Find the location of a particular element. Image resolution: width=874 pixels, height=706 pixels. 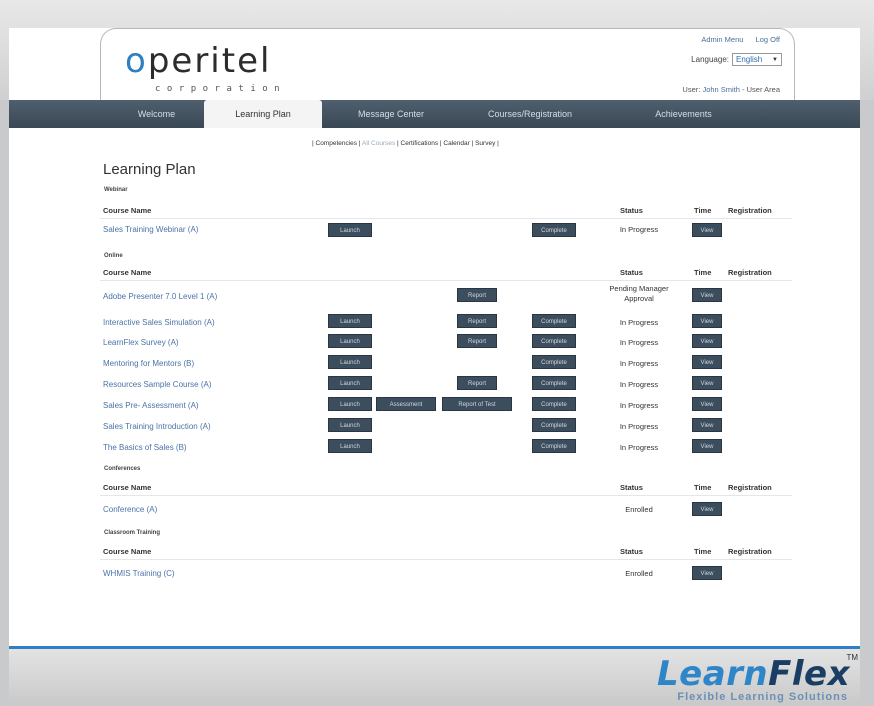

trademark-mark: TM is located at coordinates (852, 657).